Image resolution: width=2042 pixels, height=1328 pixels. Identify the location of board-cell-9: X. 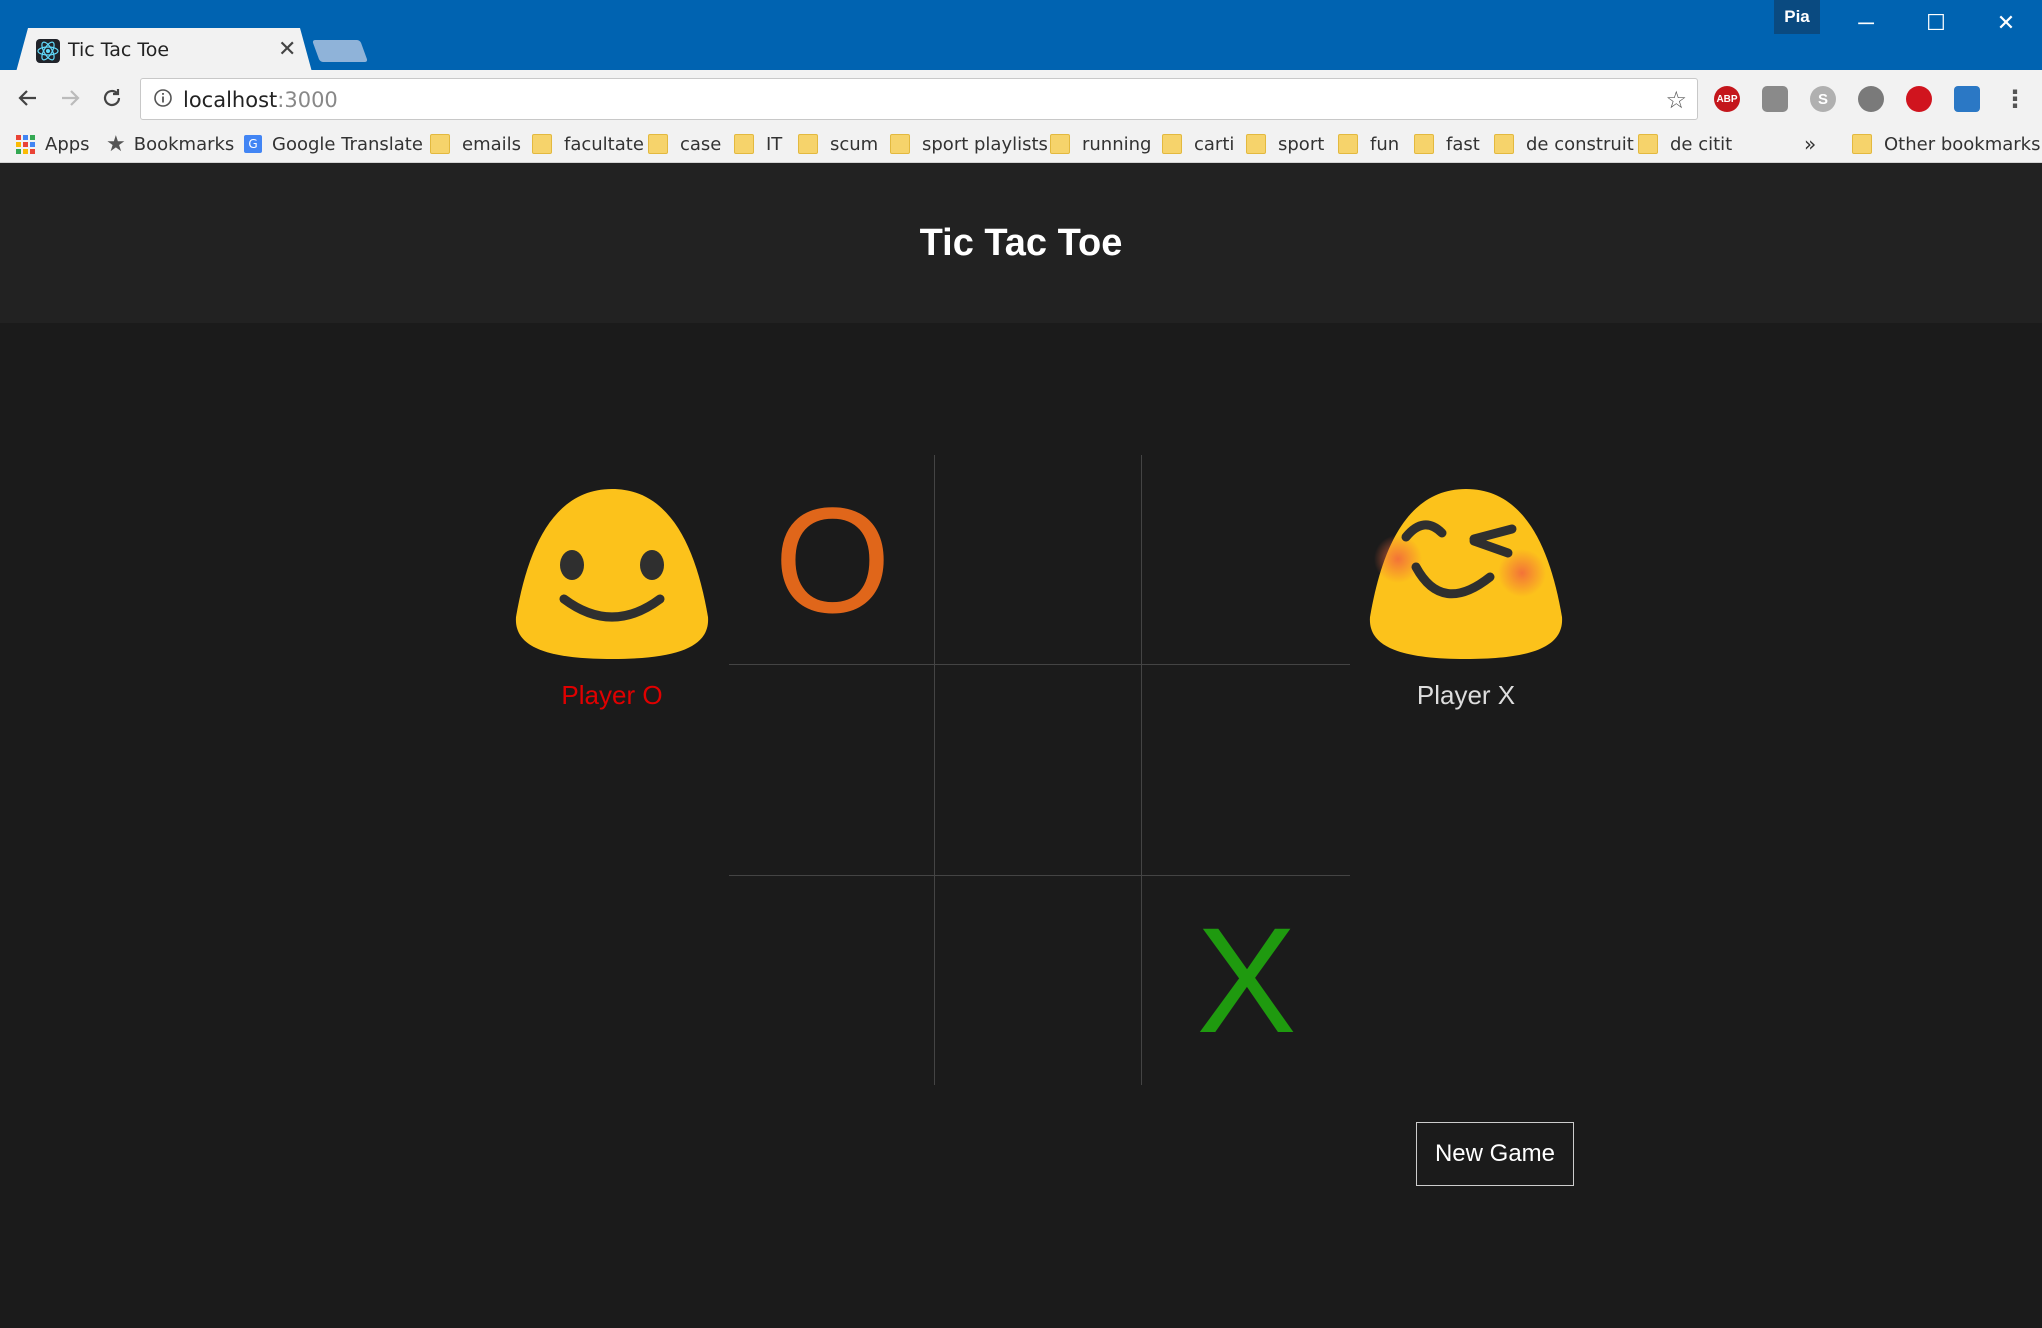
(1246, 980).